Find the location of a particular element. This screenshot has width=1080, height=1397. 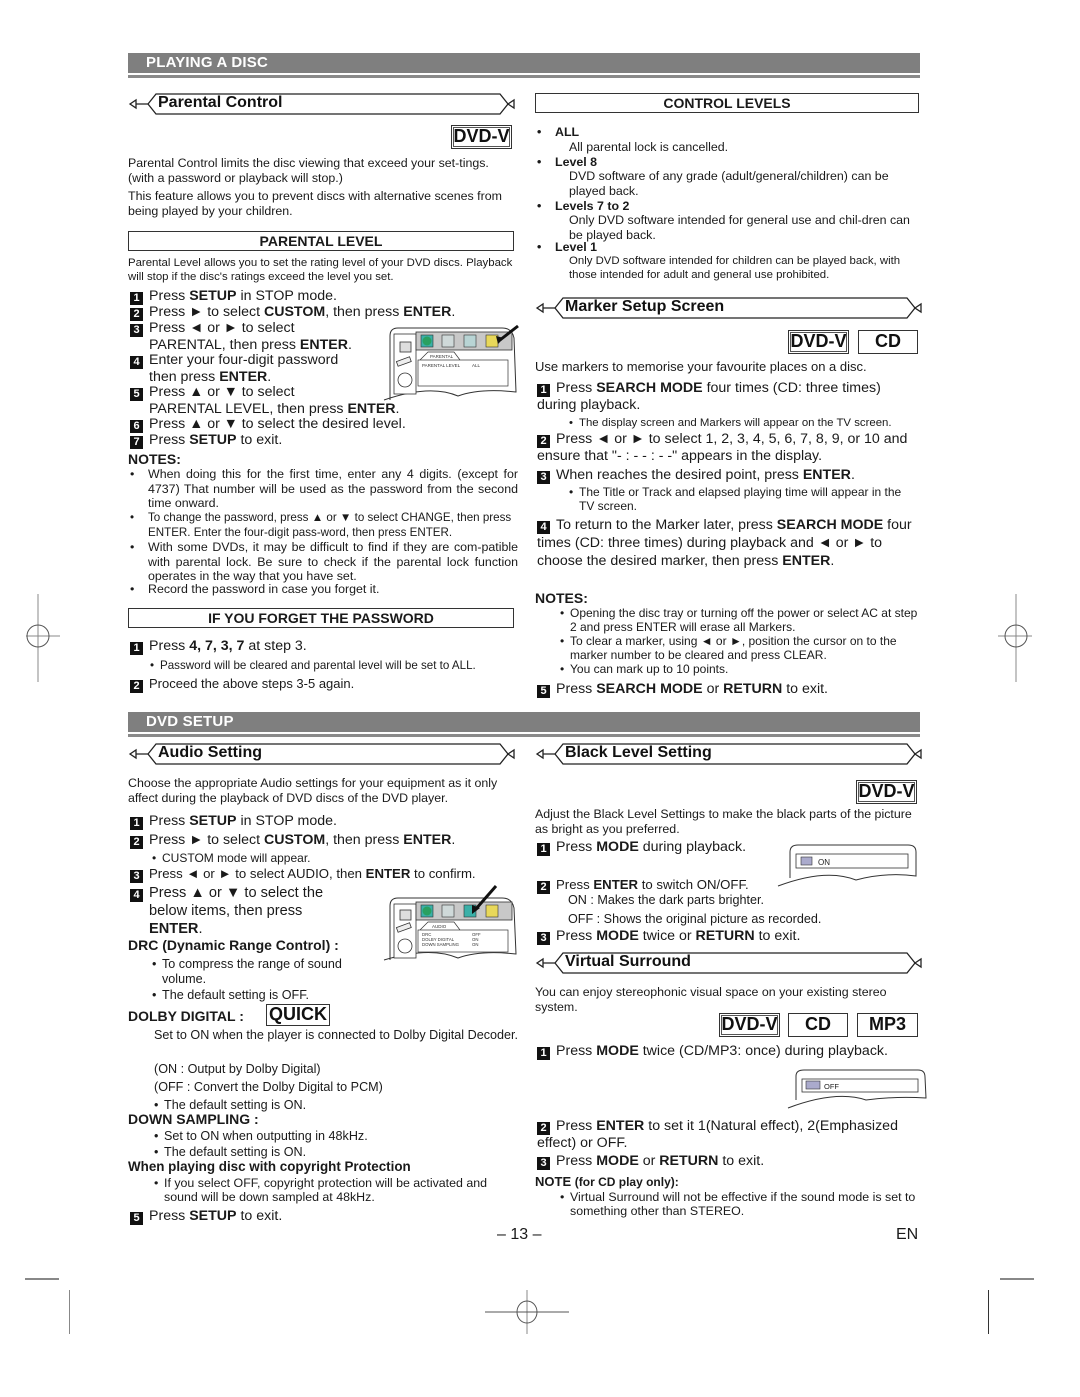

black-level-step-3: 3 Press MODE twice or RETURN to exit. is located at coordinates (727, 936).